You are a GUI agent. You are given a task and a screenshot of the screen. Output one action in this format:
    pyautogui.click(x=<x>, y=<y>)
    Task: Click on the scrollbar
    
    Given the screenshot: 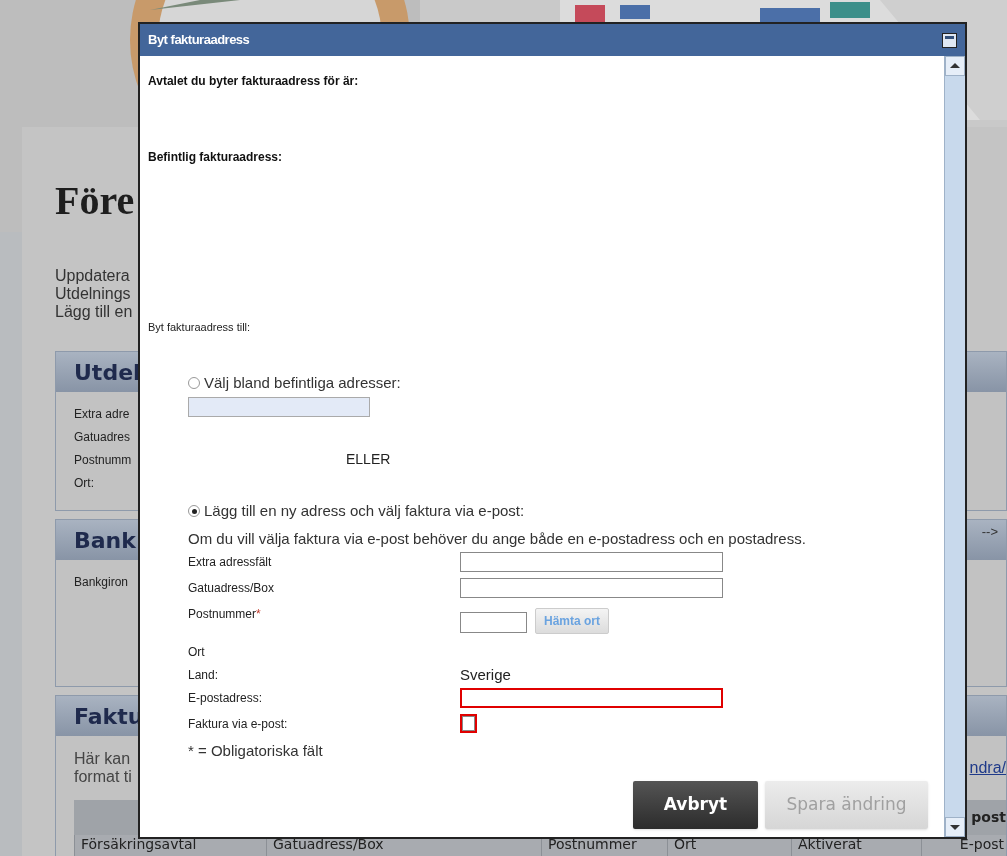 What is the action you would take?
    pyautogui.click(x=954, y=446)
    